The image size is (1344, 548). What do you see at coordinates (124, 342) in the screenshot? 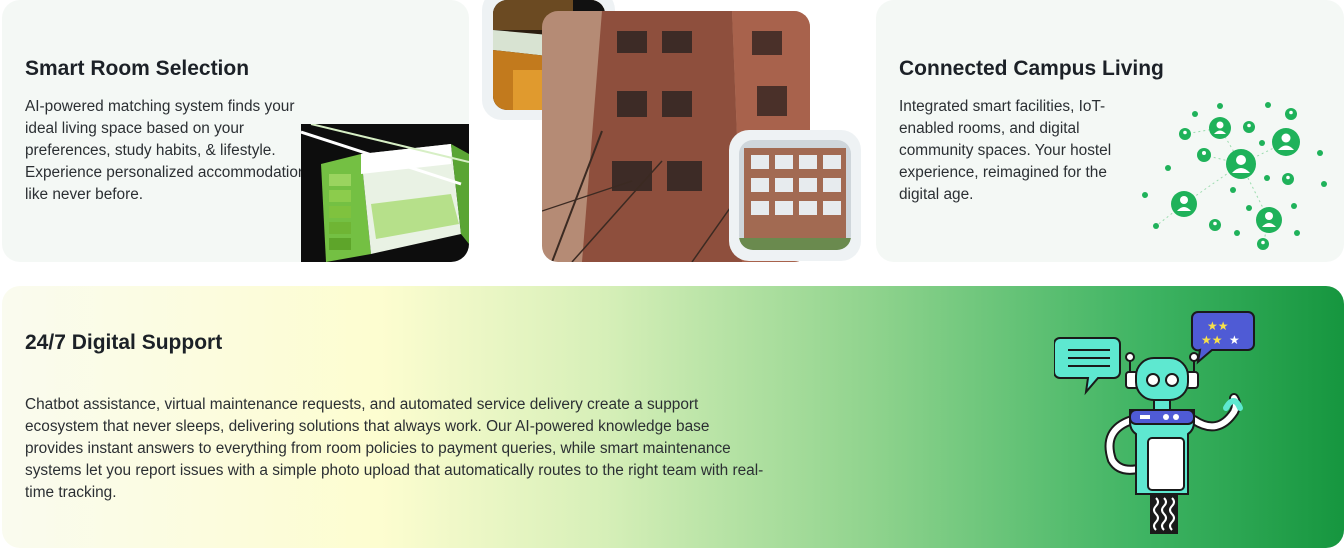
I see `support-title: 24/7 Digital Support` at bounding box center [124, 342].